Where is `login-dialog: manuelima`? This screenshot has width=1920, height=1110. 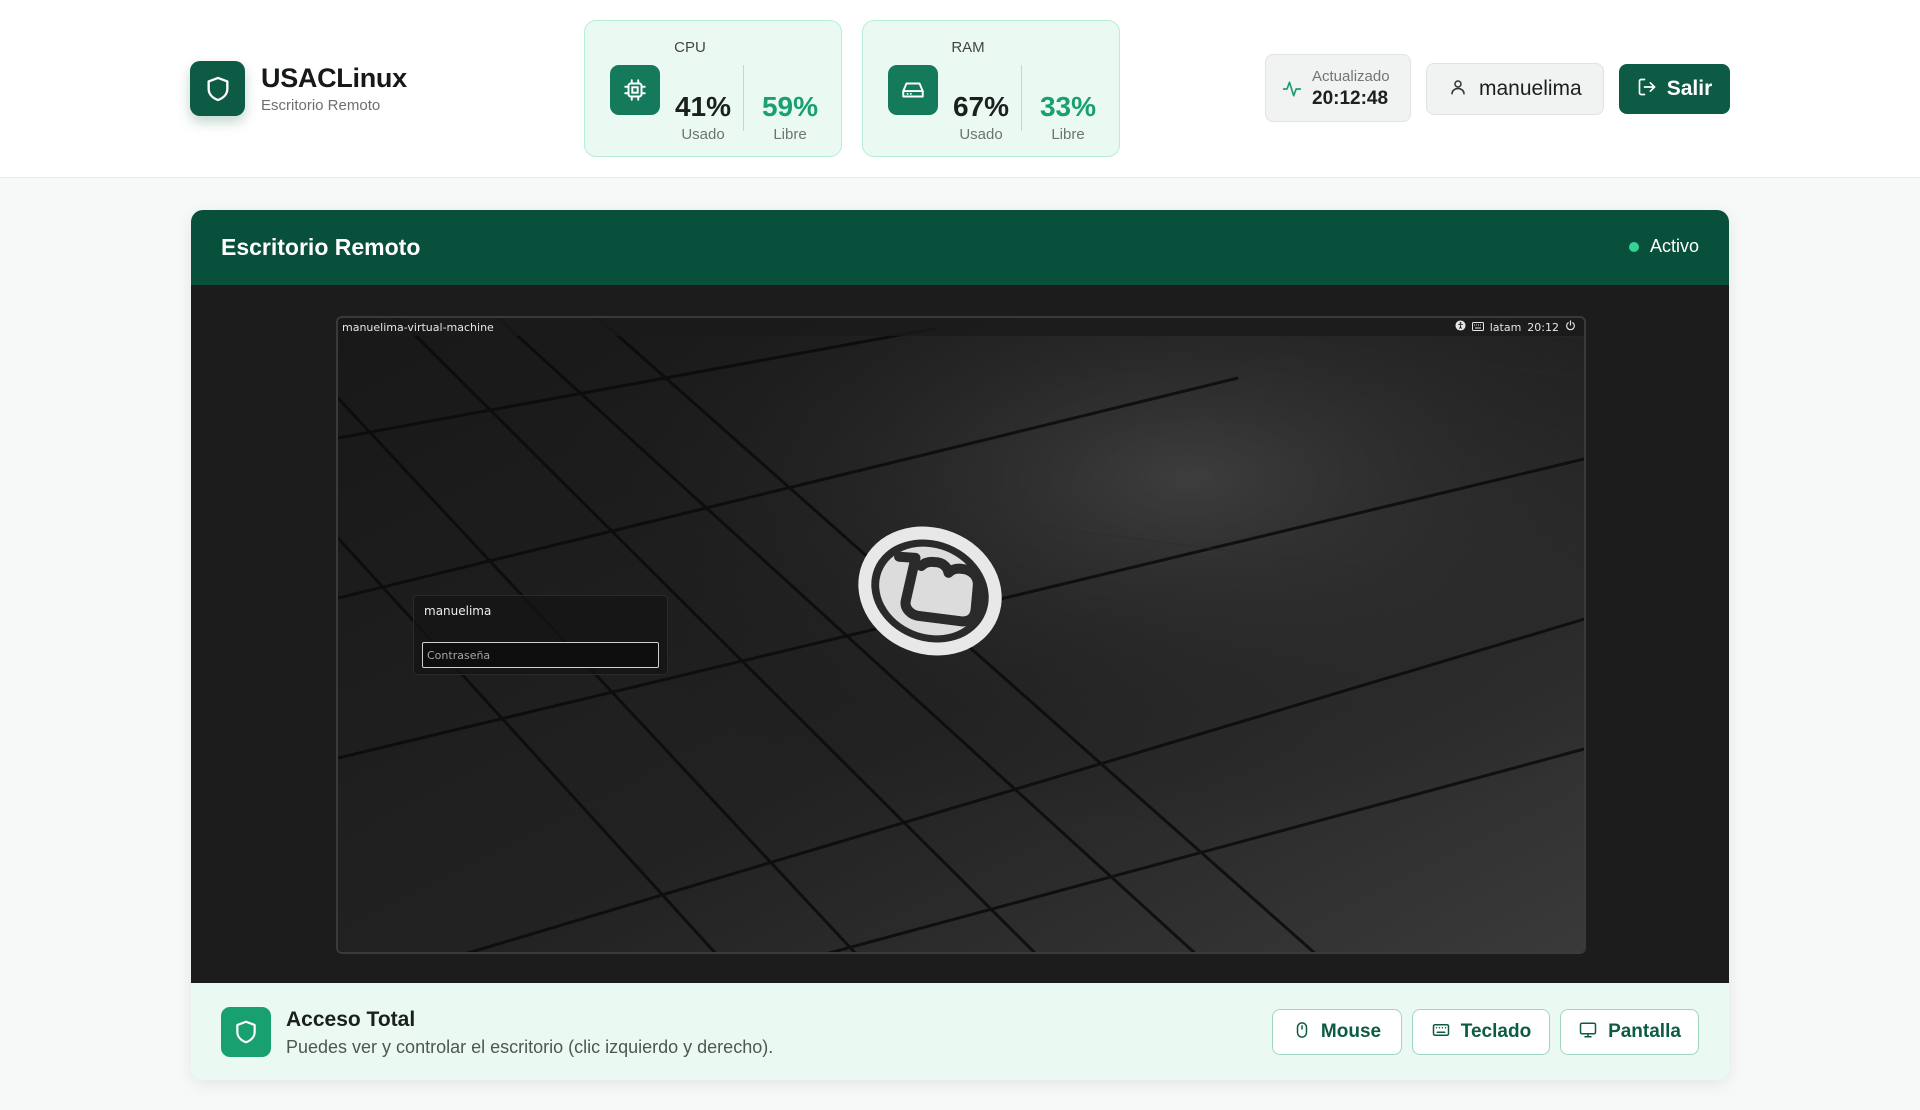 login-dialog: manuelima is located at coordinates (540, 635).